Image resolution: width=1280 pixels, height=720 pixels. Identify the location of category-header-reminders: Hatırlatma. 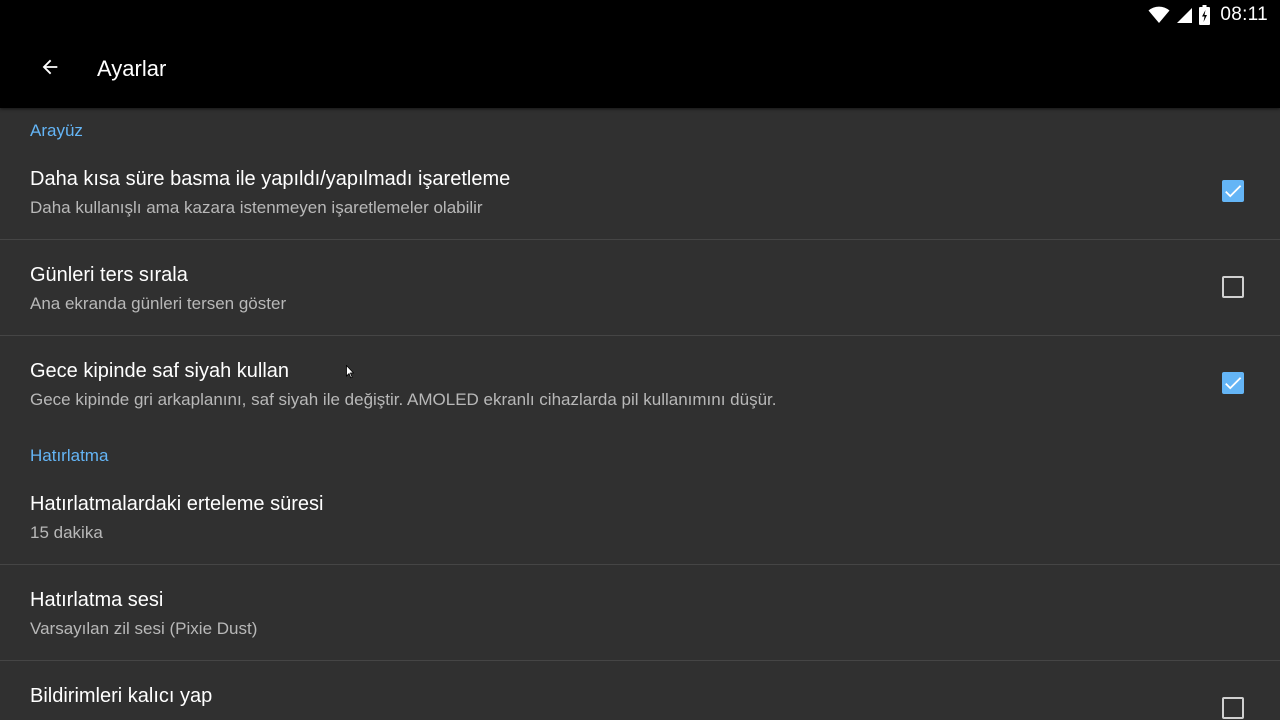
(69, 455).